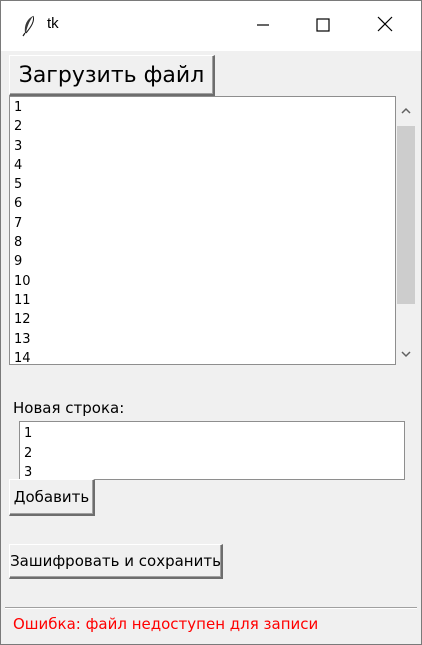  I want to click on list-item: 5, so click(204, 184).